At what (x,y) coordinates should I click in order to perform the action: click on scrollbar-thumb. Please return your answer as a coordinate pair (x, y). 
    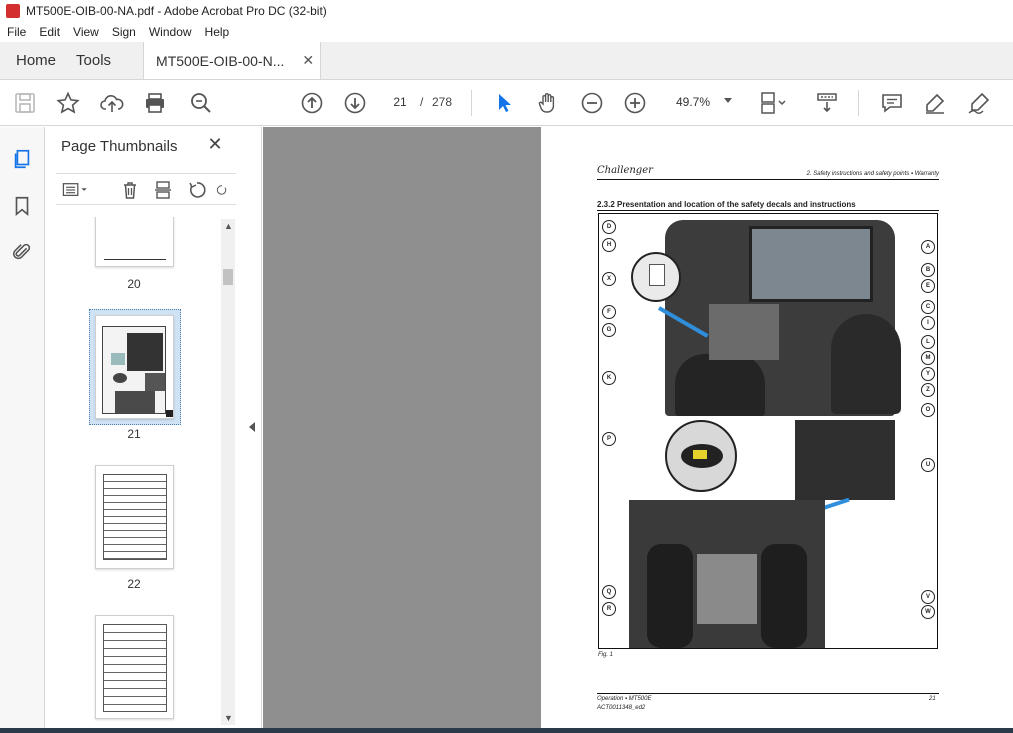
    Looking at the image, I should click on (228, 277).